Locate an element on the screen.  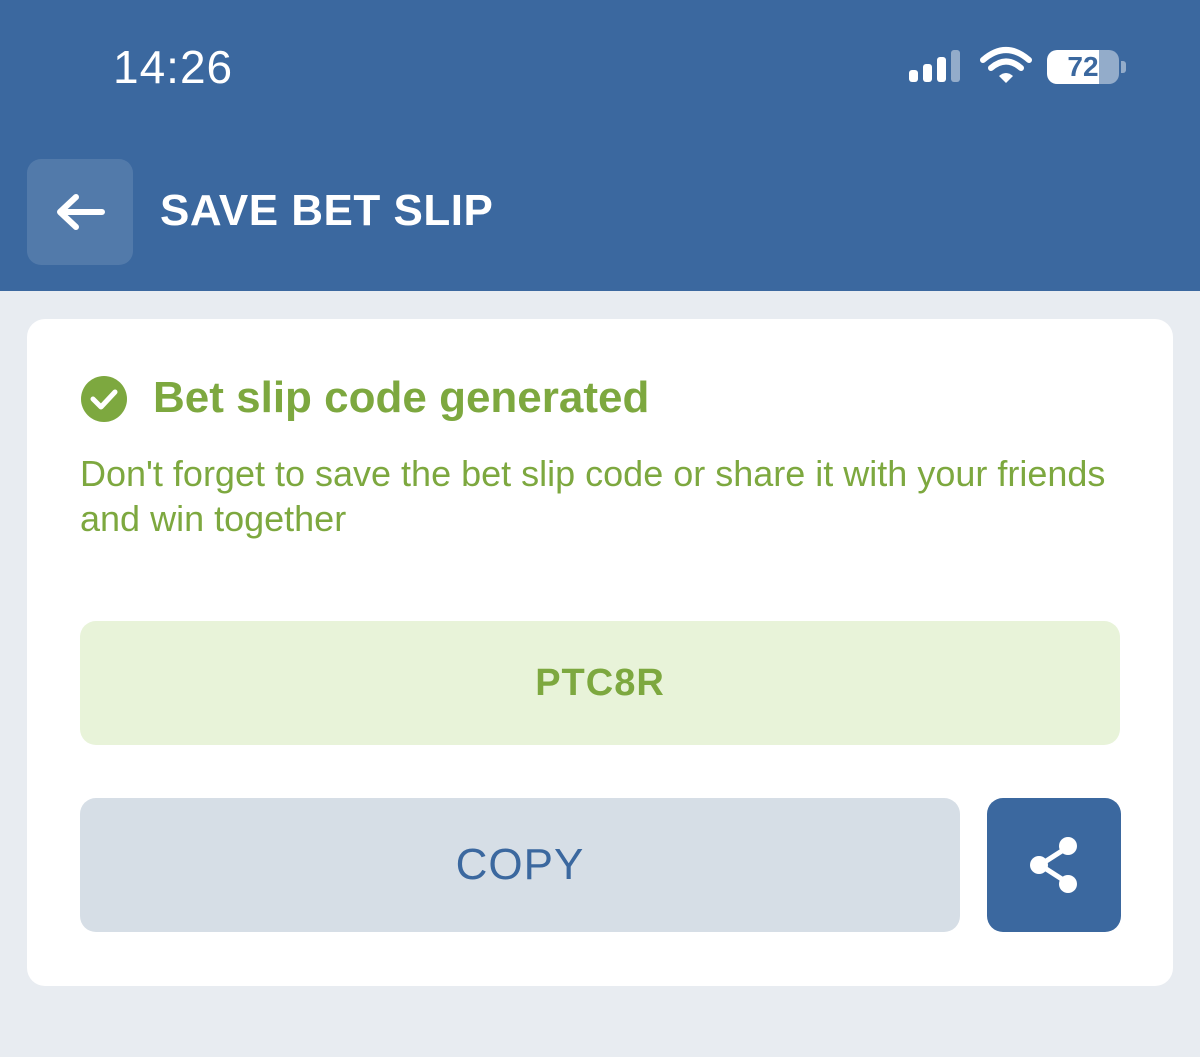
battery-icon: 72 is located at coordinates (1083, 67).